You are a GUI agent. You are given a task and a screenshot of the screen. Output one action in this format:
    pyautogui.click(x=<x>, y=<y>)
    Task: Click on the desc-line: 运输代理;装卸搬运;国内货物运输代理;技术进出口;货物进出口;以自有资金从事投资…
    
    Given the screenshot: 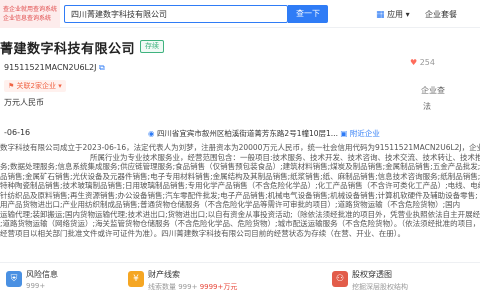 What is the action you would take?
    pyautogui.click(x=240, y=214)
    